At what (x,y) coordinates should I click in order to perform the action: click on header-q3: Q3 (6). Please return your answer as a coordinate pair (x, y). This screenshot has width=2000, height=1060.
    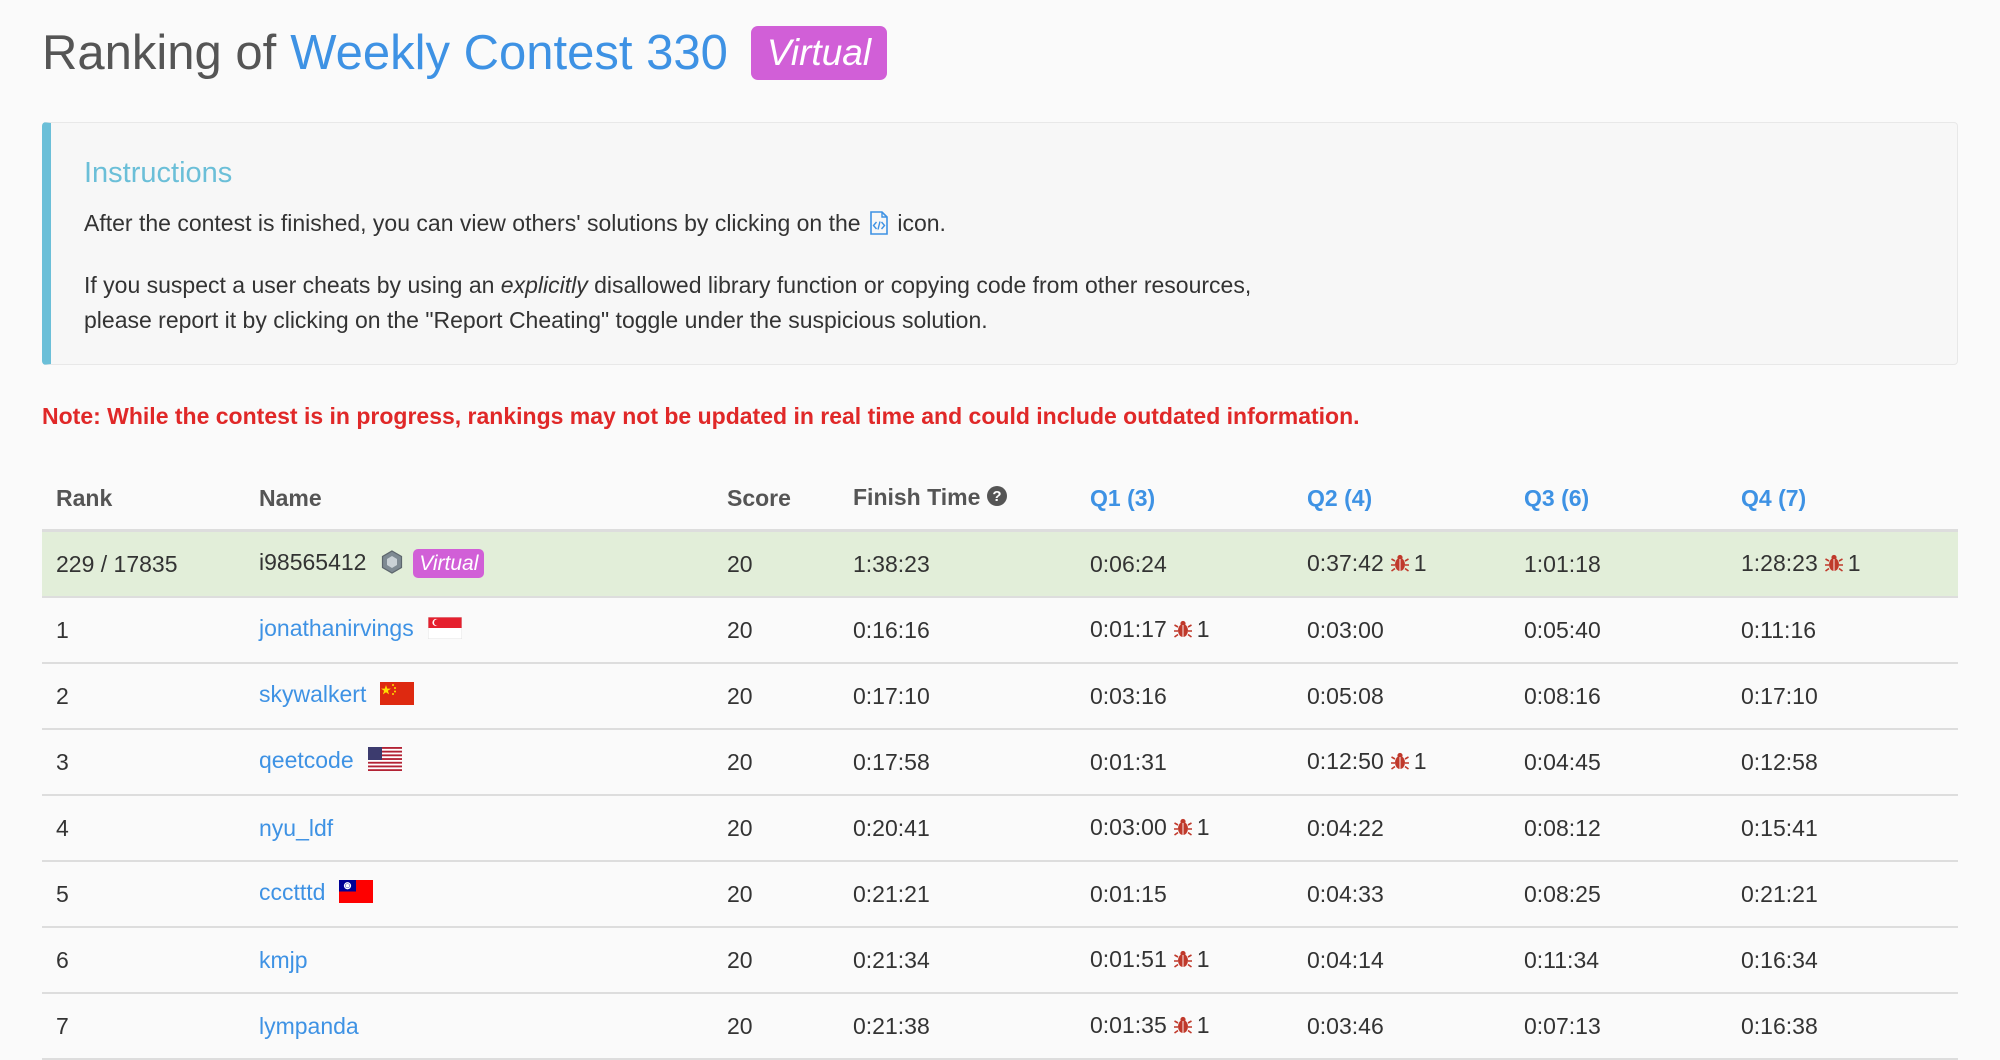
    Looking at the image, I should click on (1632, 499).